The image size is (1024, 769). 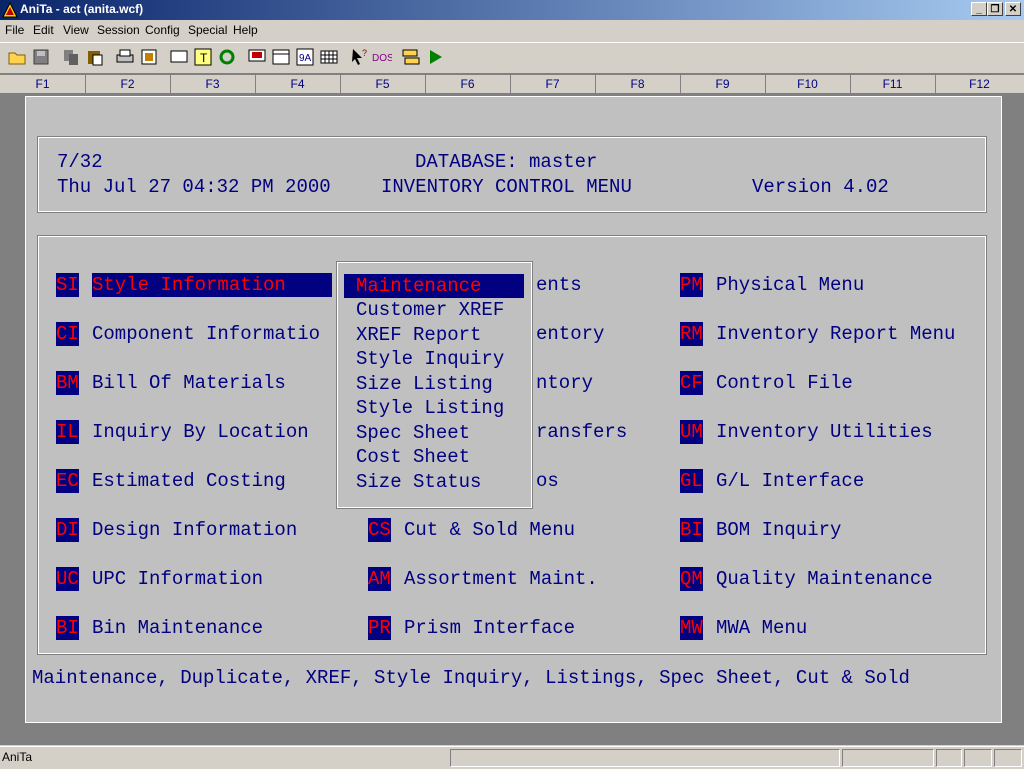 What do you see at coordinates (512, 757) in the screenshot?
I see `status-bar: AniTa` at bounding box center [512, 757].